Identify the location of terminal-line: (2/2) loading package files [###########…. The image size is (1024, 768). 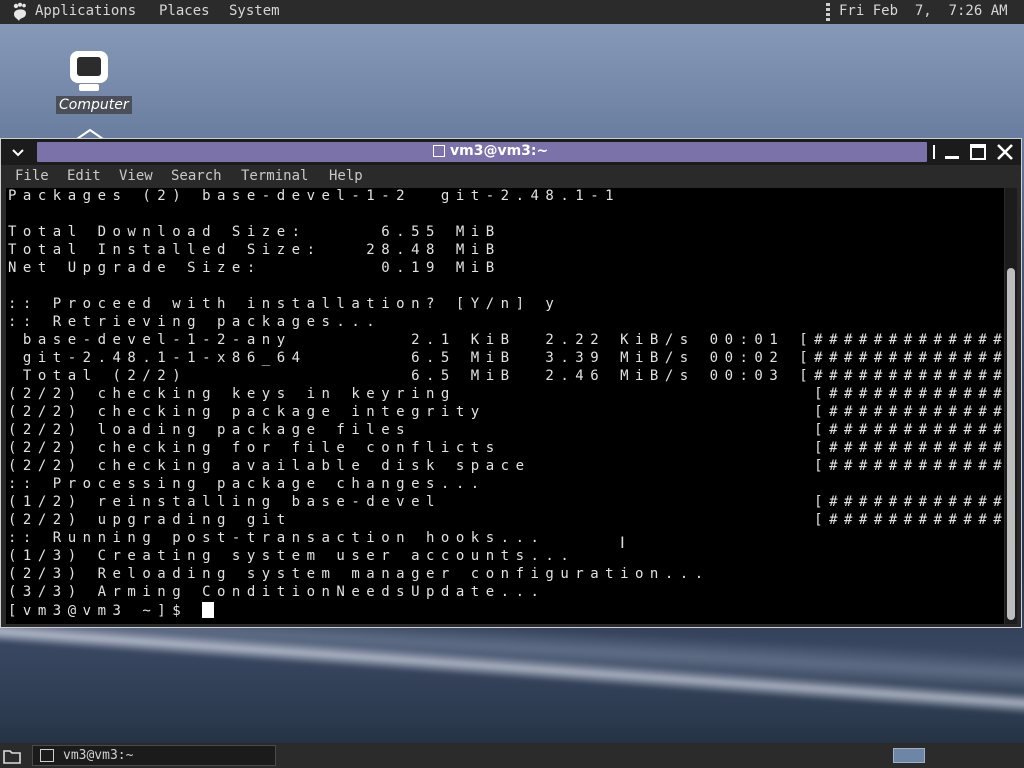
(506, 430).